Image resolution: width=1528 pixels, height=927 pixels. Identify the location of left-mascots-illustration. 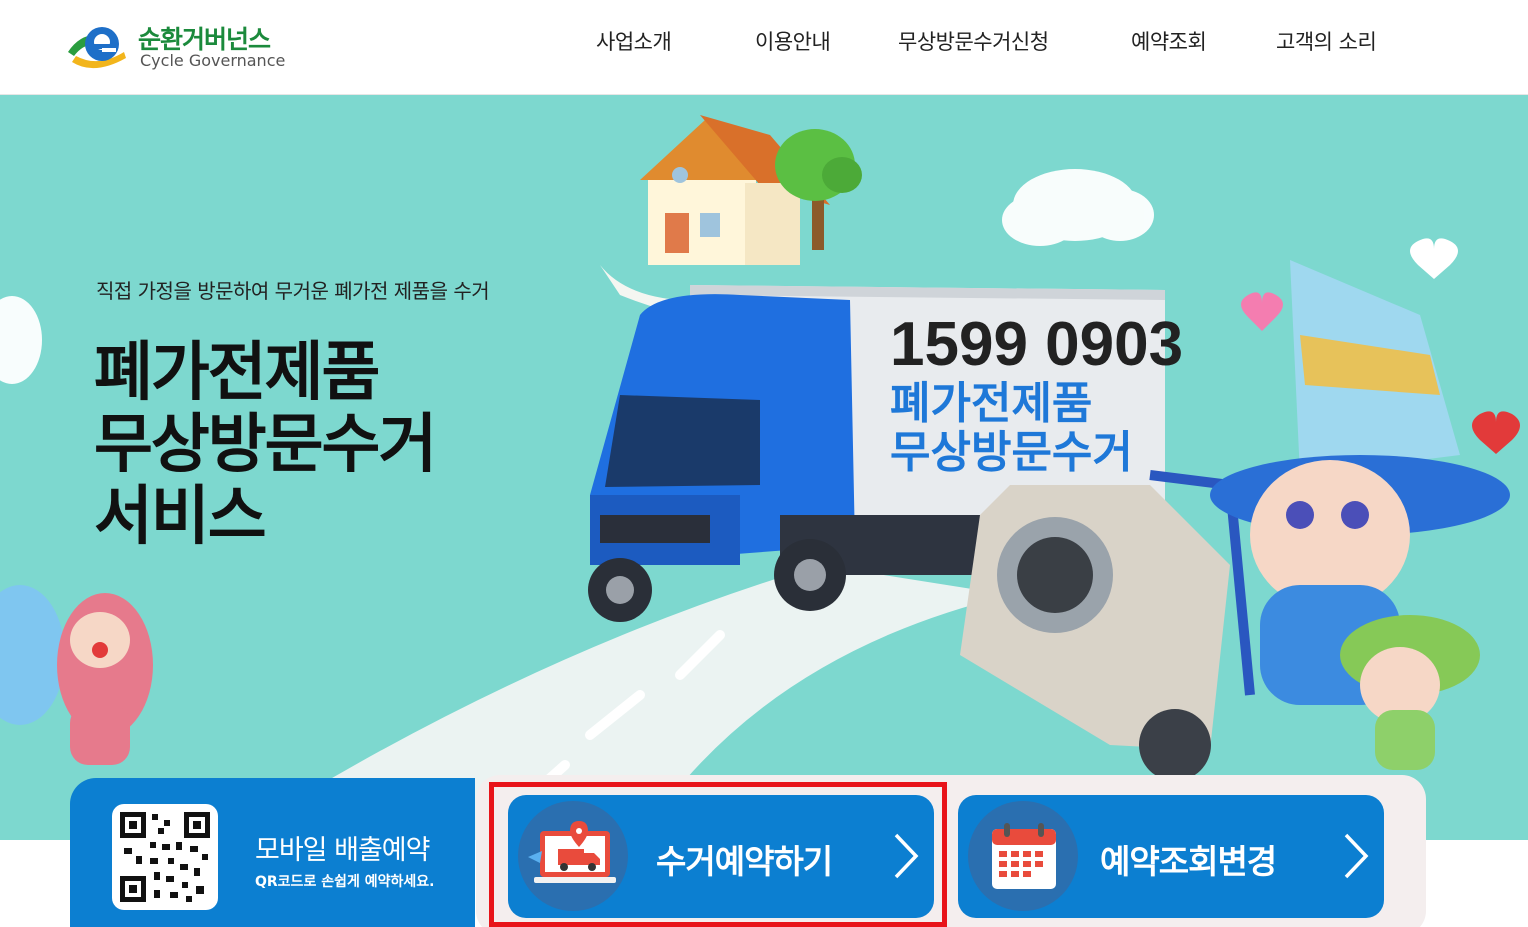
(76, 675).